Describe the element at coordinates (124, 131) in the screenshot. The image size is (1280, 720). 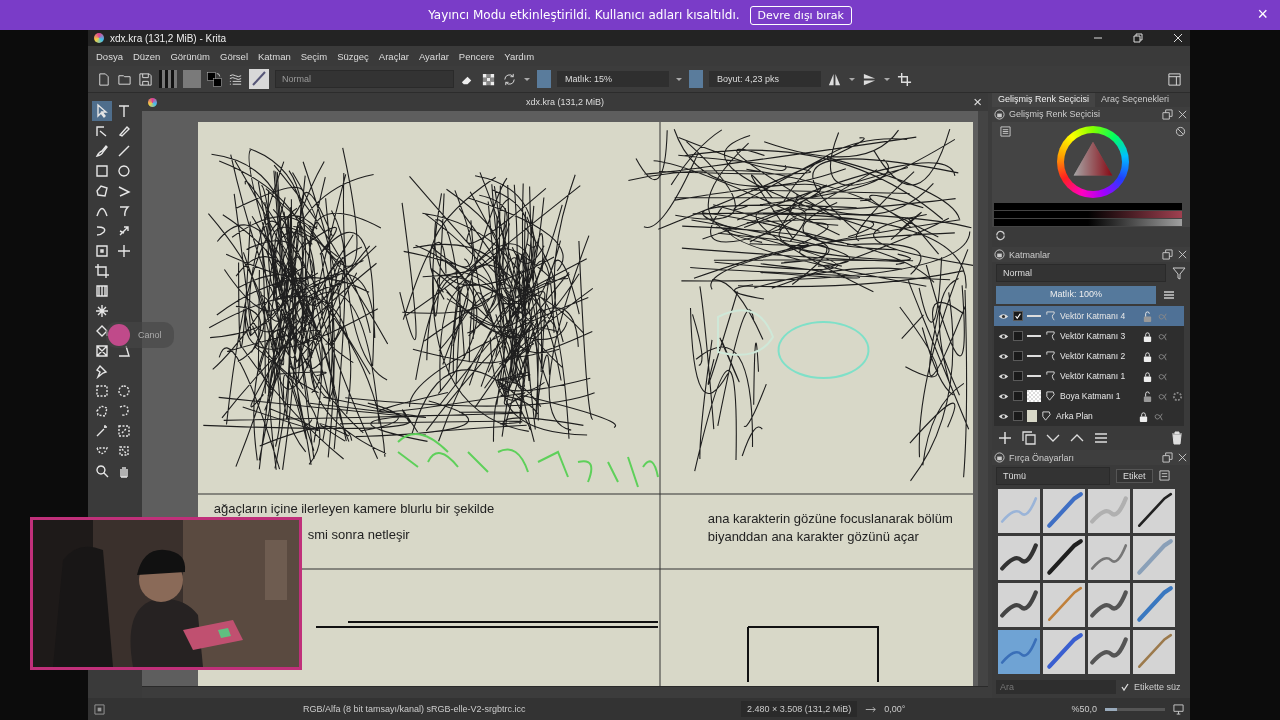
I see `pen-icon` at that location.